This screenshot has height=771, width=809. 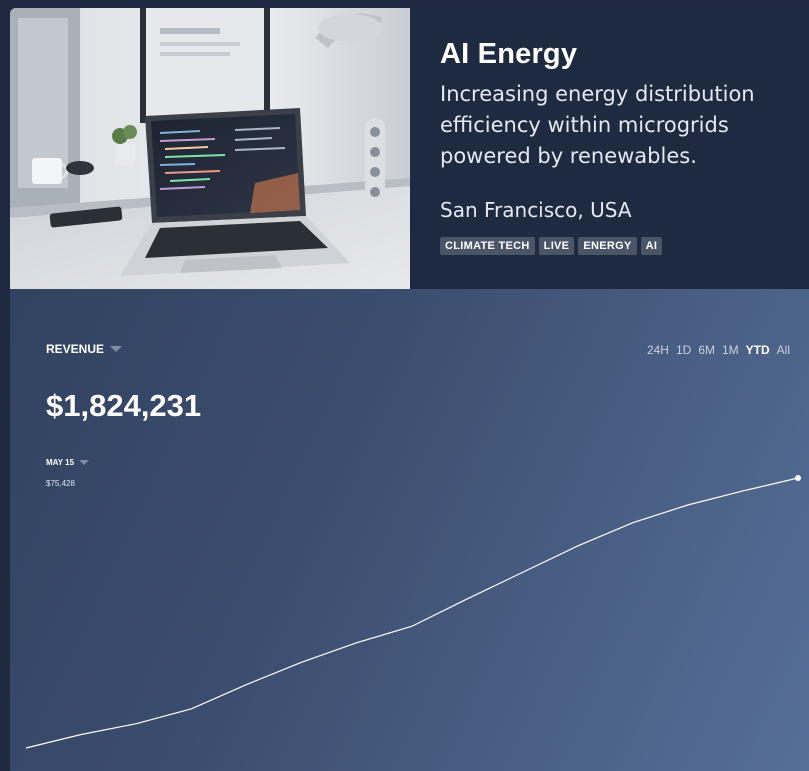 I want to click on range-all: All, so click(x=783, y=350).